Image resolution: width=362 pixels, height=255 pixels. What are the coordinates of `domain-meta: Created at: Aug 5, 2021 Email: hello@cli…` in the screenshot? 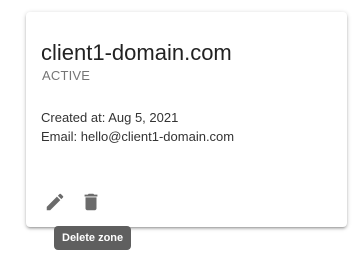 It's located at (137, 127).